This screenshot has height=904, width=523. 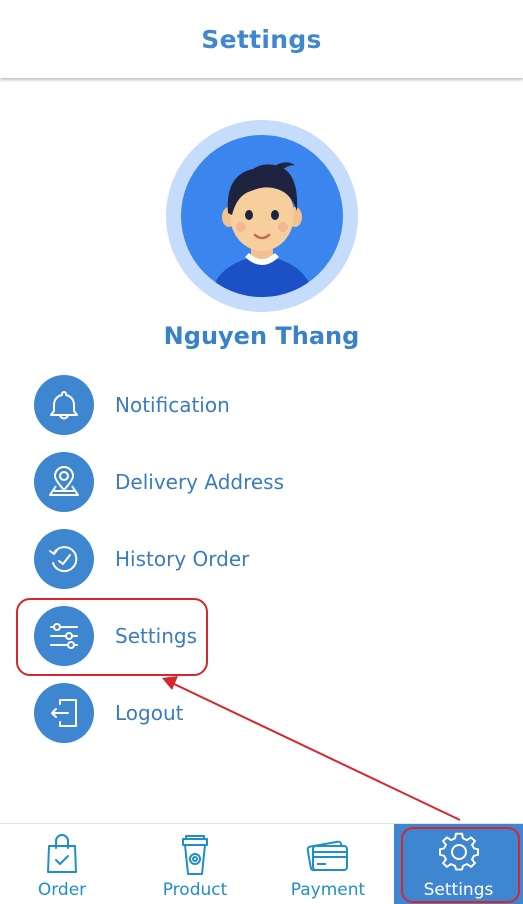 I want to click on bell-icon, so click(x=64, y=405).